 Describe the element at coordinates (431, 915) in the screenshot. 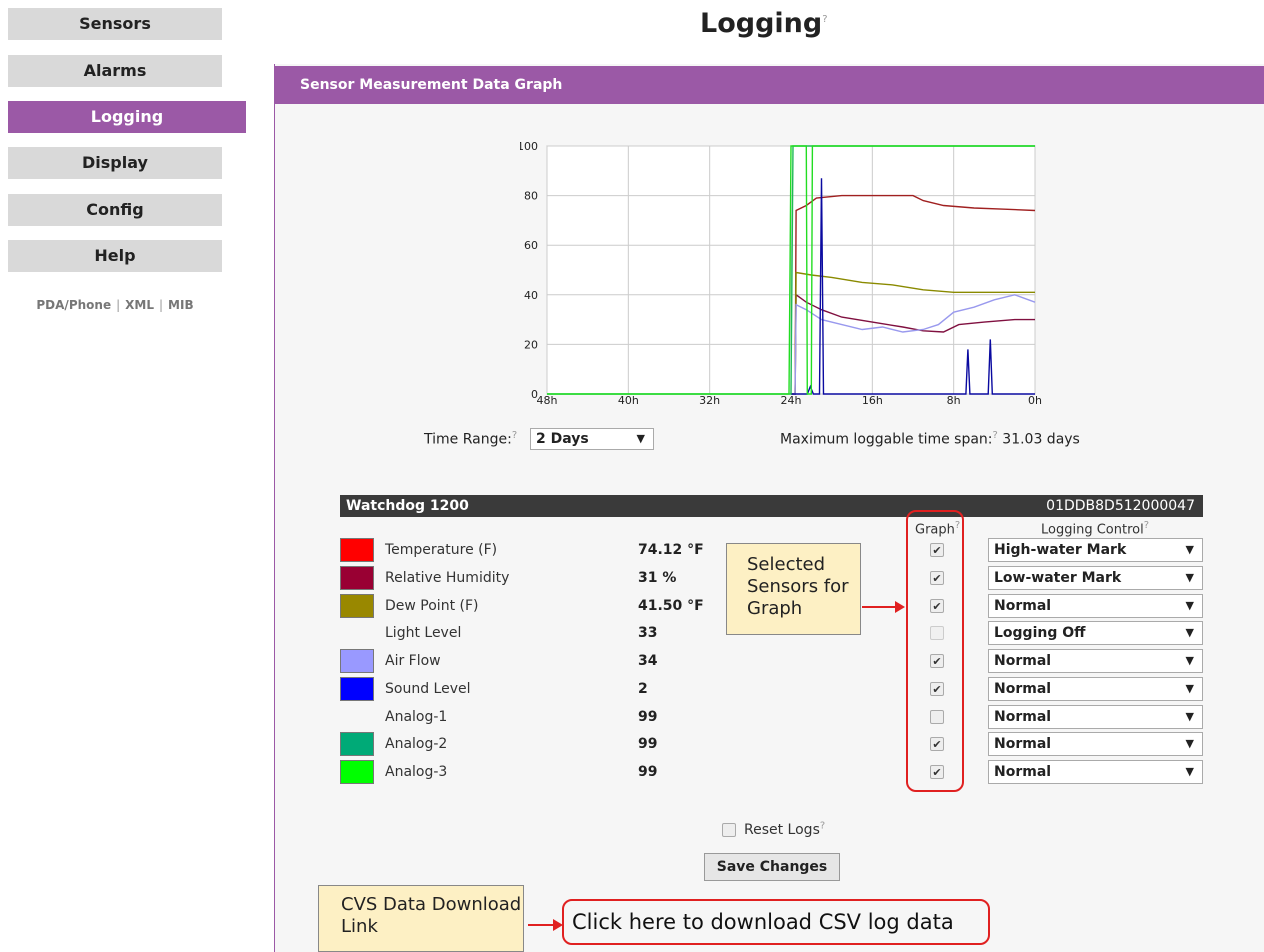

I see `csv-callout-text: CVS Data Download Link` at that location.